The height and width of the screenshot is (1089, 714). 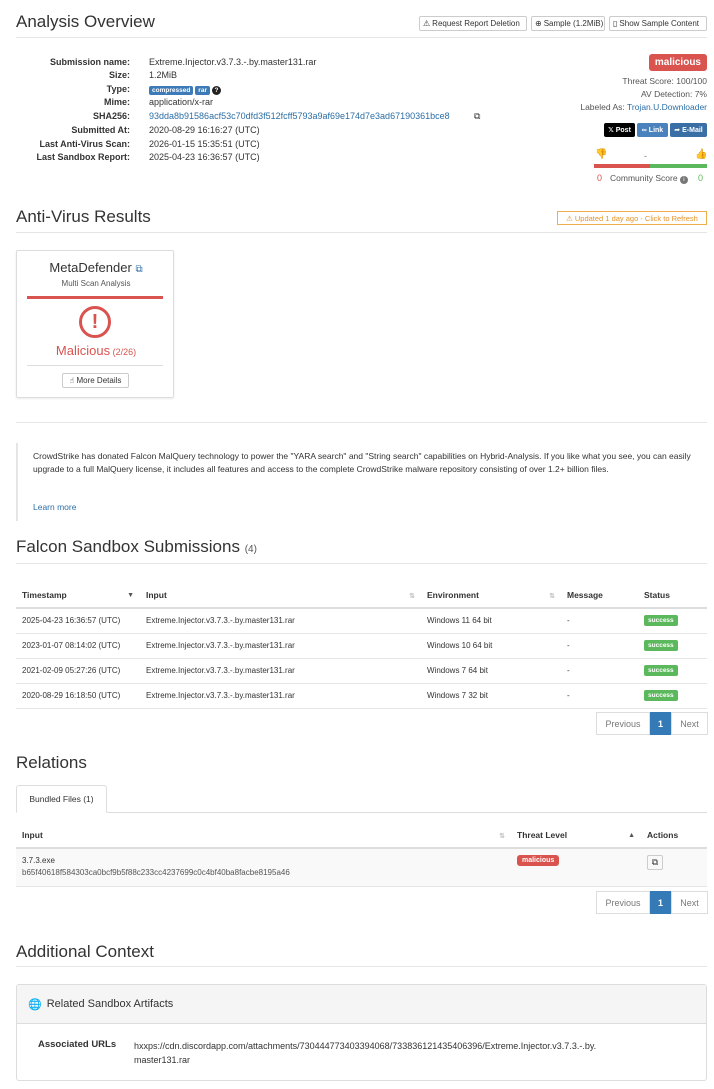 I want to click on type-tag: rar, so click(x=202, y=90).